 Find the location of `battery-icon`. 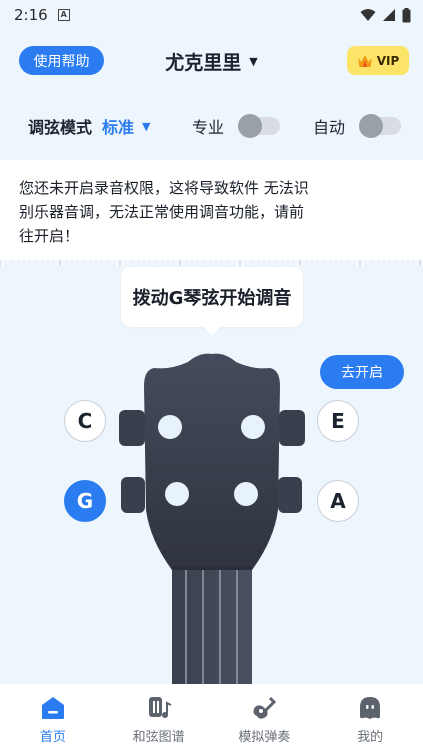

battery-icon is located at coordinates (406, 14).